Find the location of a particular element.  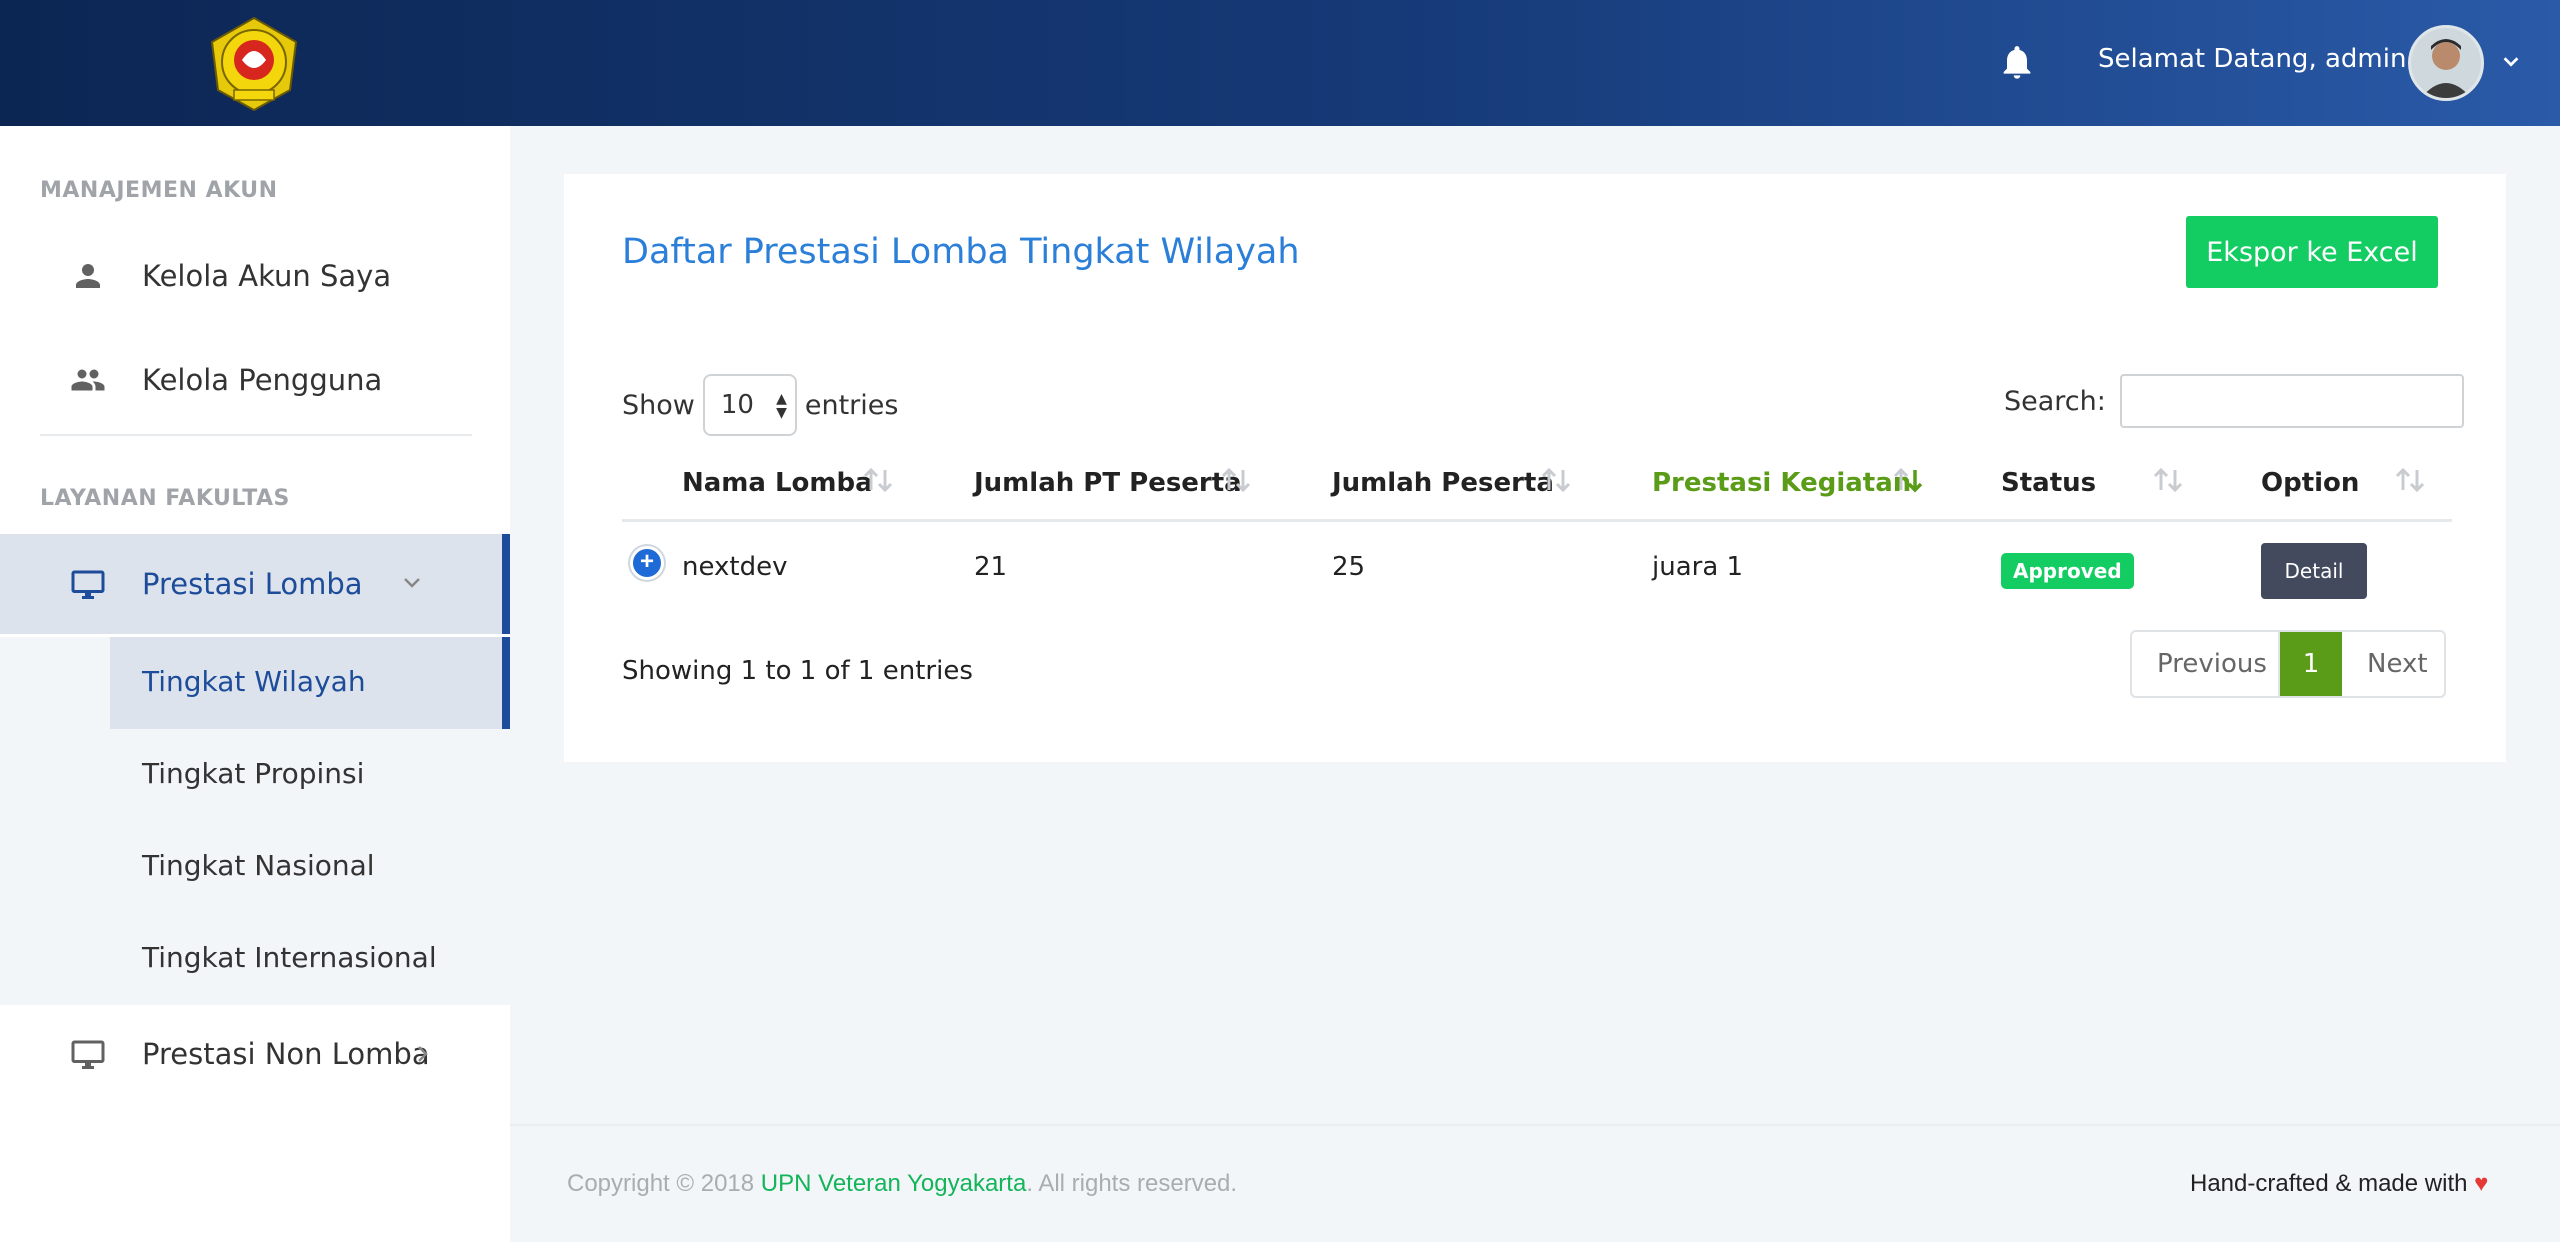

welcome-text: Selamat Datang, admin is located at coordinates (2252, 59).